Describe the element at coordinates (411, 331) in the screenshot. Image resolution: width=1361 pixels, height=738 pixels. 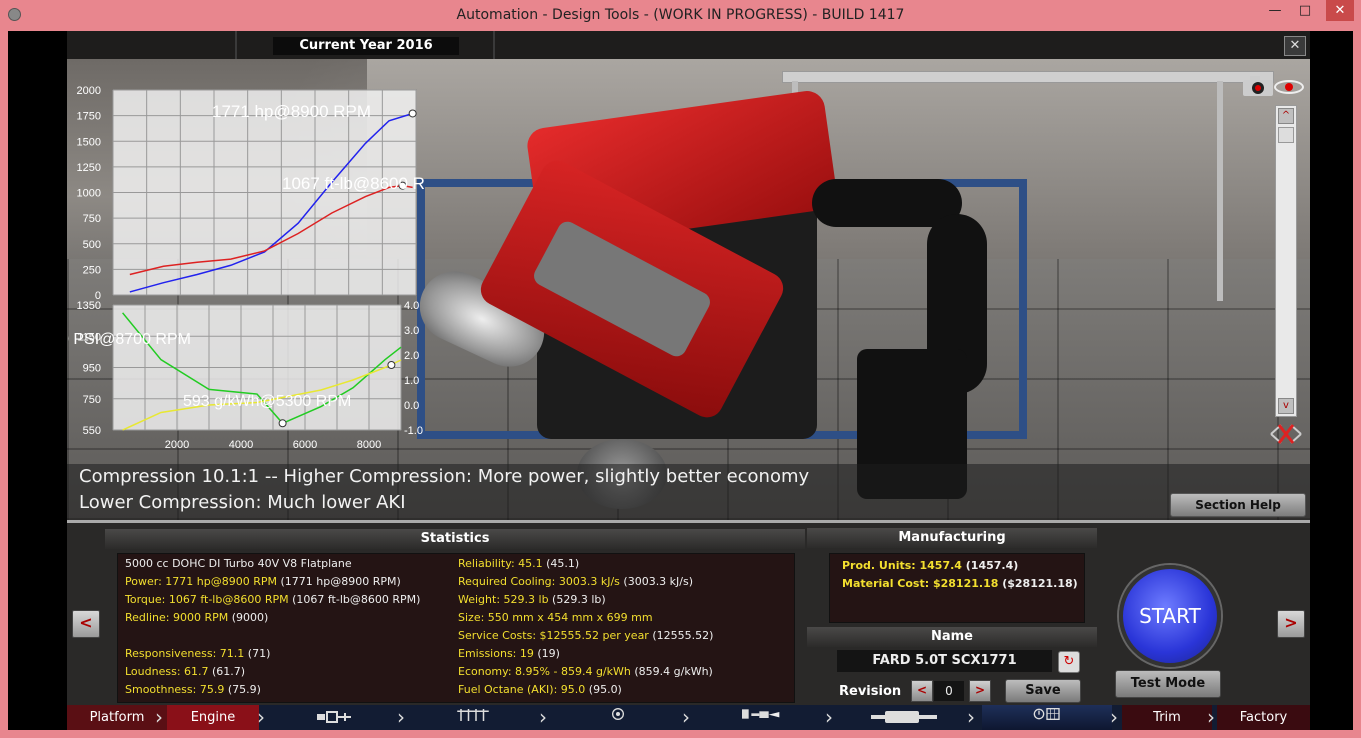
I see `y-right-tick-label: 3.0` at that location.